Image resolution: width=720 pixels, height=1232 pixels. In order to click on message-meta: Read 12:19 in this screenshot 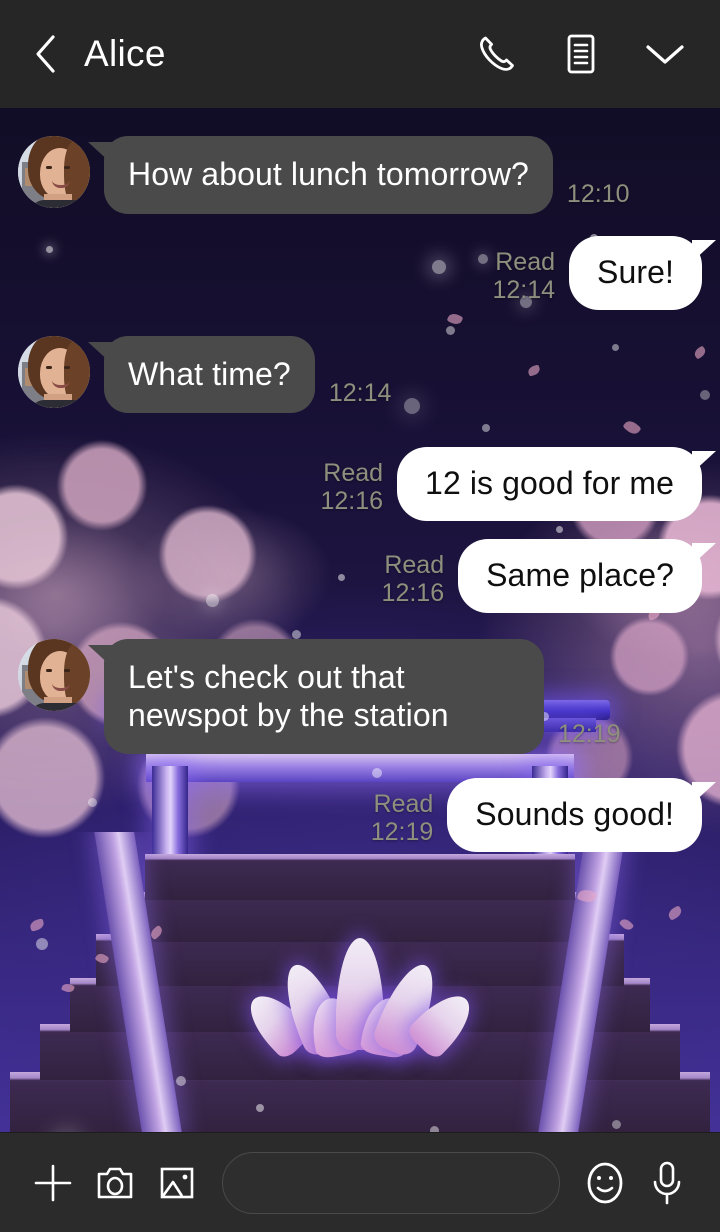, I will do `click(402, 821)`.